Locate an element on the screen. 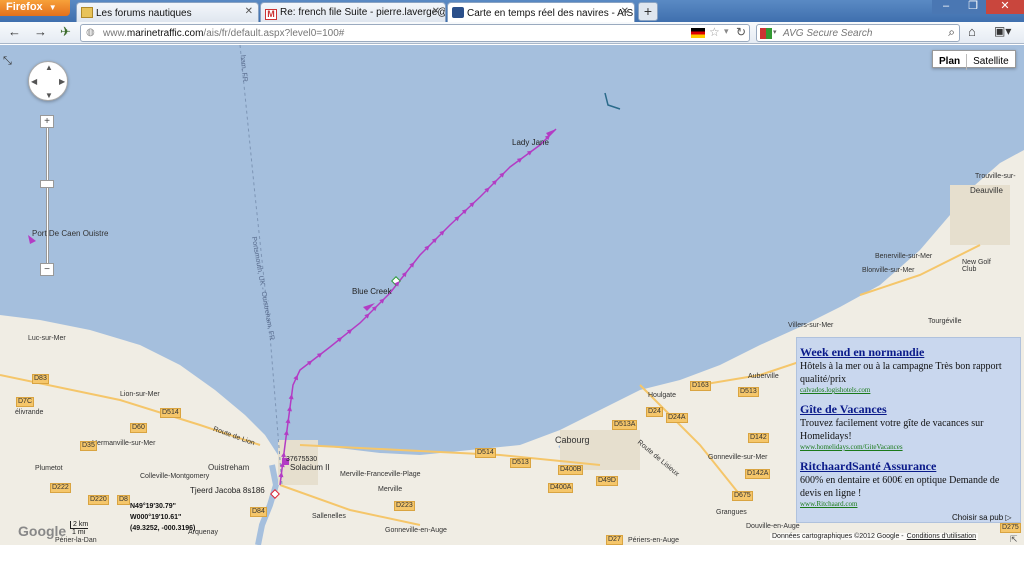  gmail-icon: M is located at coordinates (271, 14).